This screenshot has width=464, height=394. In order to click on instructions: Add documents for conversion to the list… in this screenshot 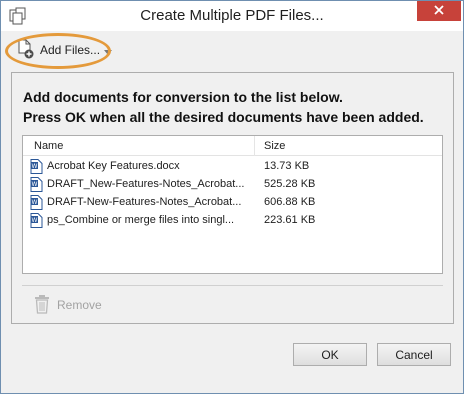, I will do `click(223, 107)`.